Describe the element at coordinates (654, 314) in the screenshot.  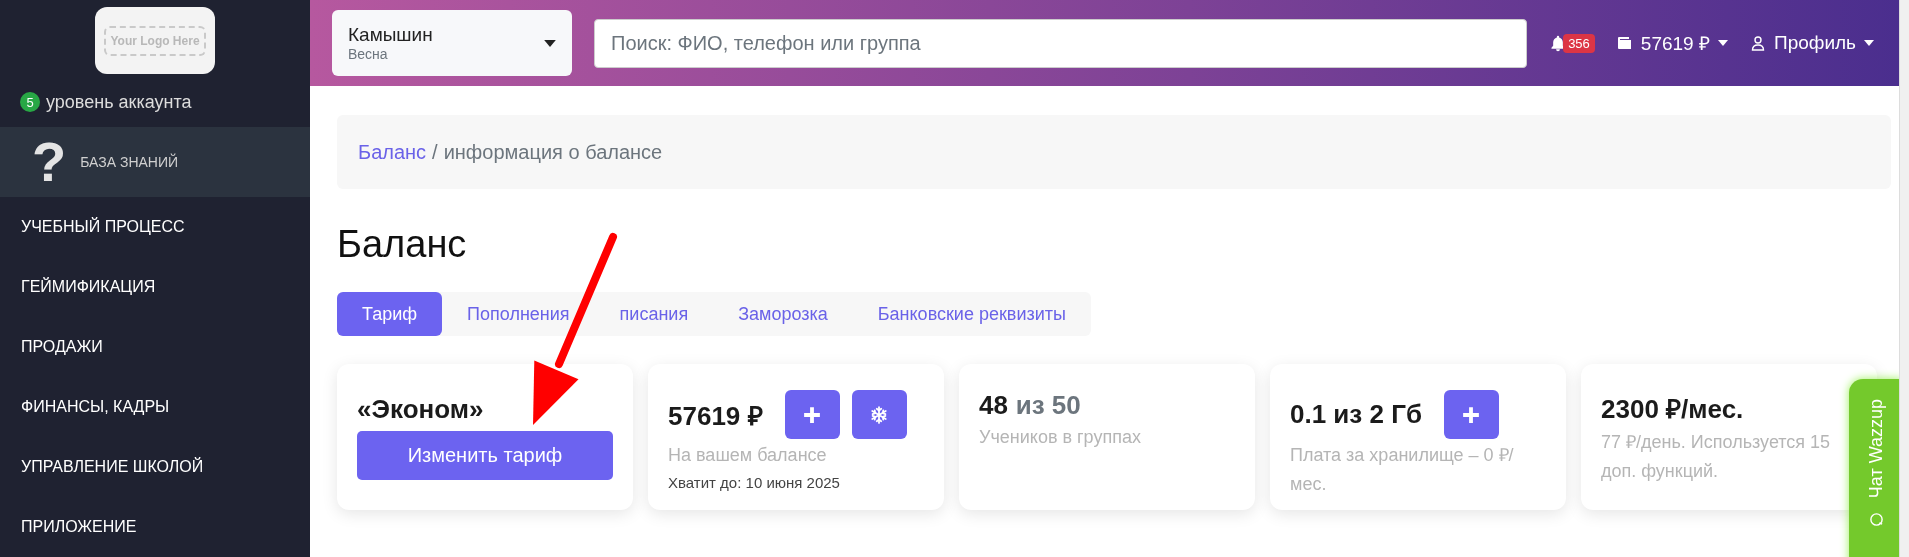
I see `tab: писания` at that location.